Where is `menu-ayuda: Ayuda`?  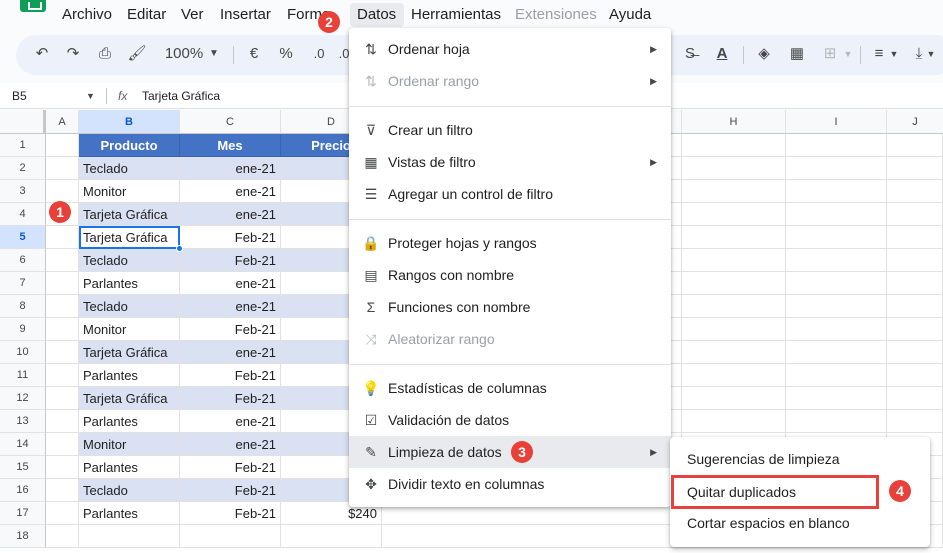 menu-ayuda: Ayuda is located at coordinates (630, 15).